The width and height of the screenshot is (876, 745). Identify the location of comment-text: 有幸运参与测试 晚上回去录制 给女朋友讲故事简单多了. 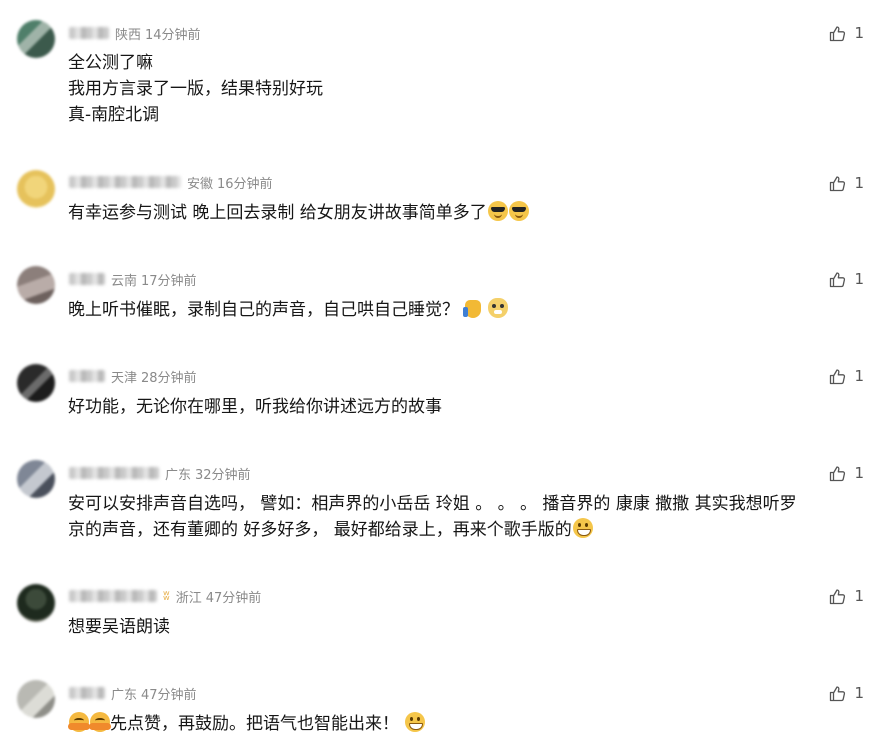
(298, 213).